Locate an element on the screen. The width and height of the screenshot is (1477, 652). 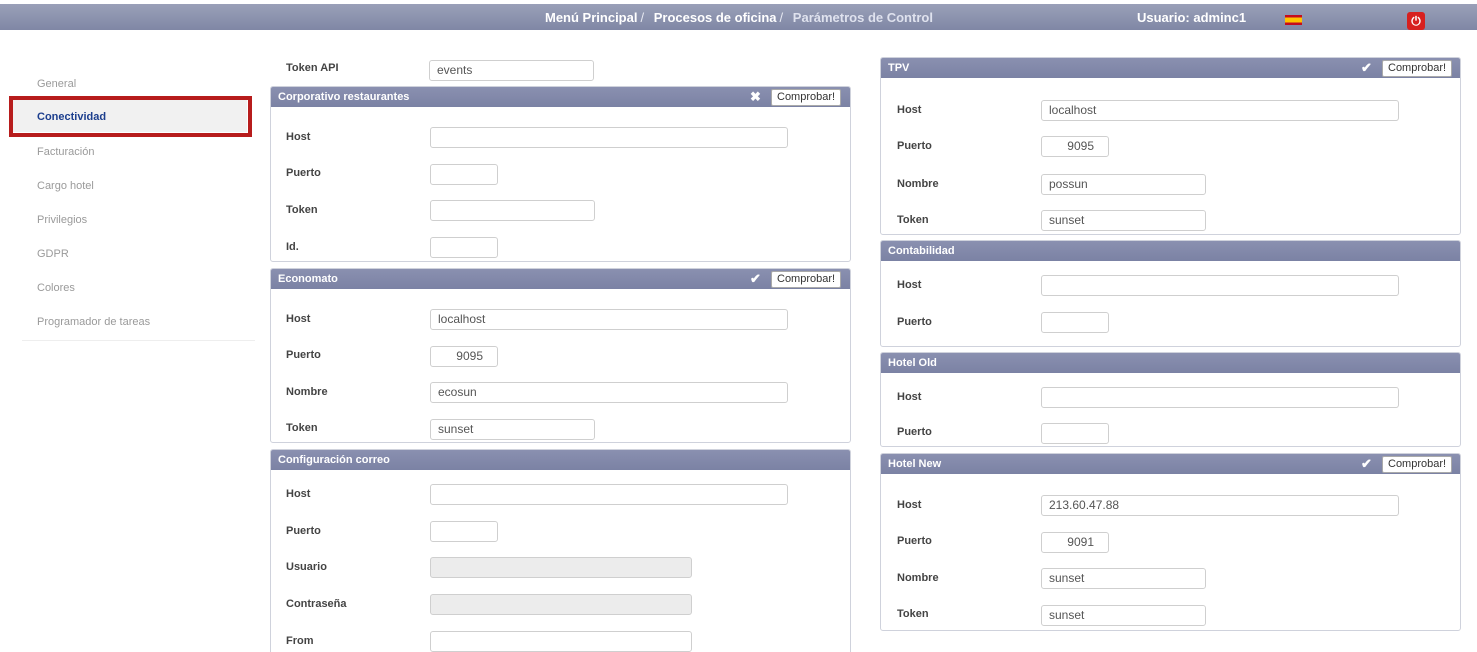
name-input: sunset is located at coordinates (1123, 578).